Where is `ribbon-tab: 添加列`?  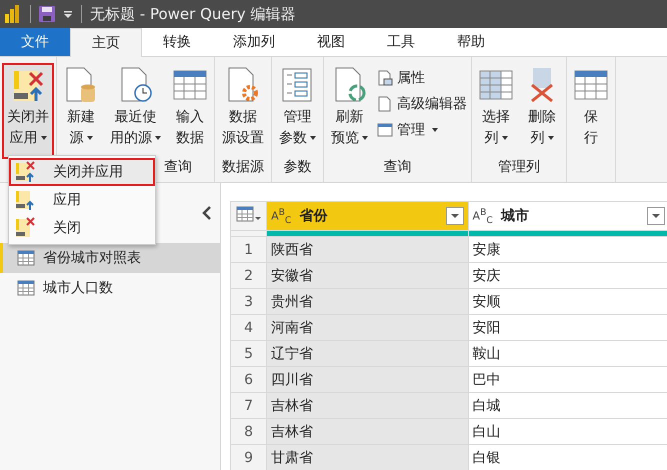
ribbon-tab: 添加列 is located at coordinates (254, 42).